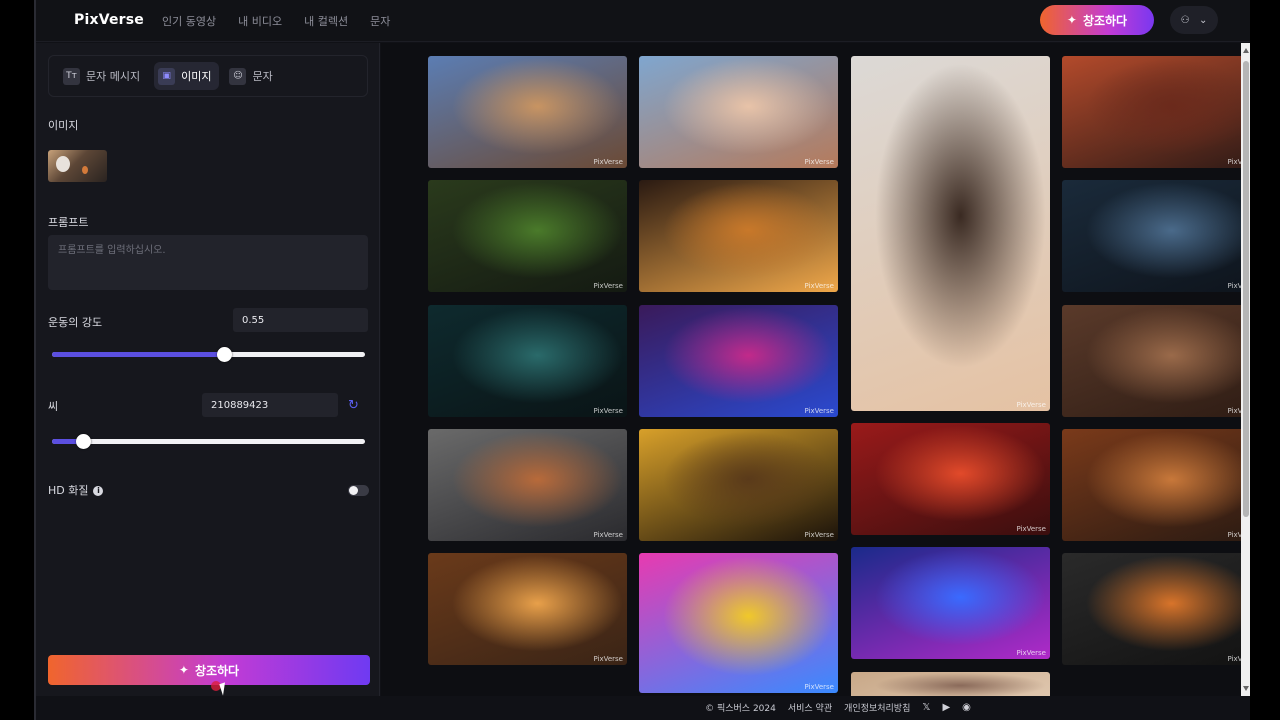 Image resolution: width=1280 pixels, height=720 pixels. Describe the element at coordinates (98, 491) in the screenshot. I see `info-icon: i` at that location.